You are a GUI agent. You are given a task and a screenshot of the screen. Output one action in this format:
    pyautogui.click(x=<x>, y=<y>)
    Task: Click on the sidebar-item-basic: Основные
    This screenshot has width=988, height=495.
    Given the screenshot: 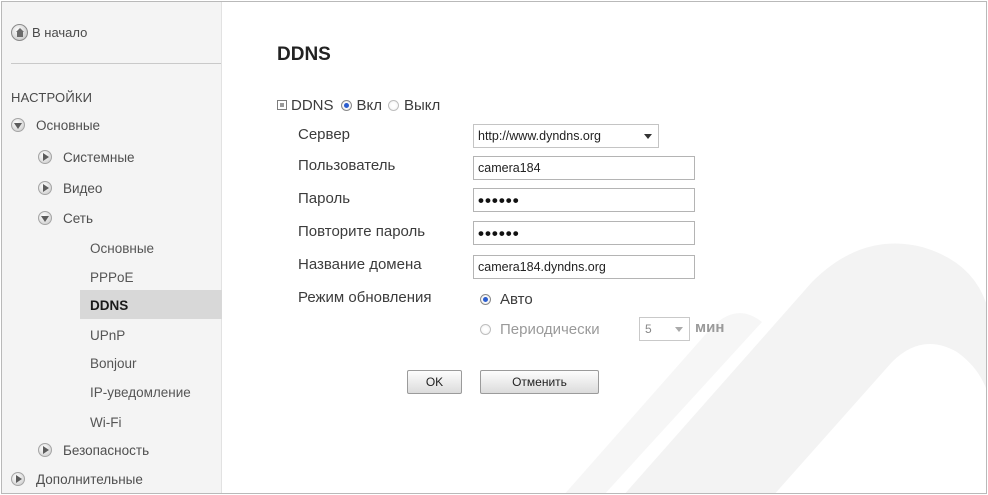 What is the action you would take?
    pyautogui.click(x=55, y=125)
    